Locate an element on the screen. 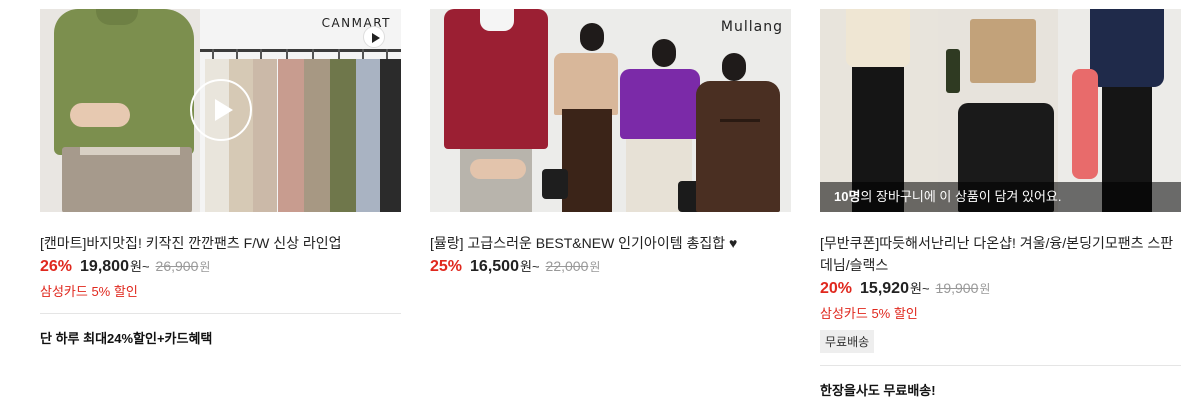 This screenshot has width=1188, height=417. video-badge-icon is located at coordinates (374, 37).